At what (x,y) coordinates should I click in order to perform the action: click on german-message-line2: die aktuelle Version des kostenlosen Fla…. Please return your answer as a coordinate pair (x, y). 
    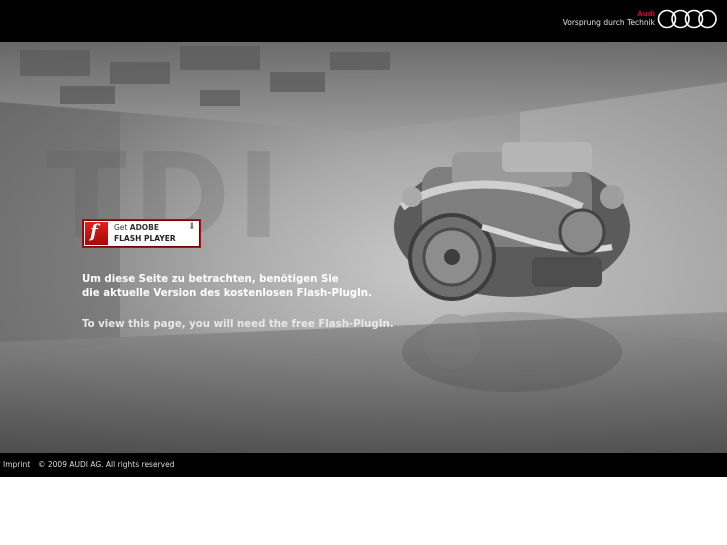
    Looking at the image, I should click on (227, 293).